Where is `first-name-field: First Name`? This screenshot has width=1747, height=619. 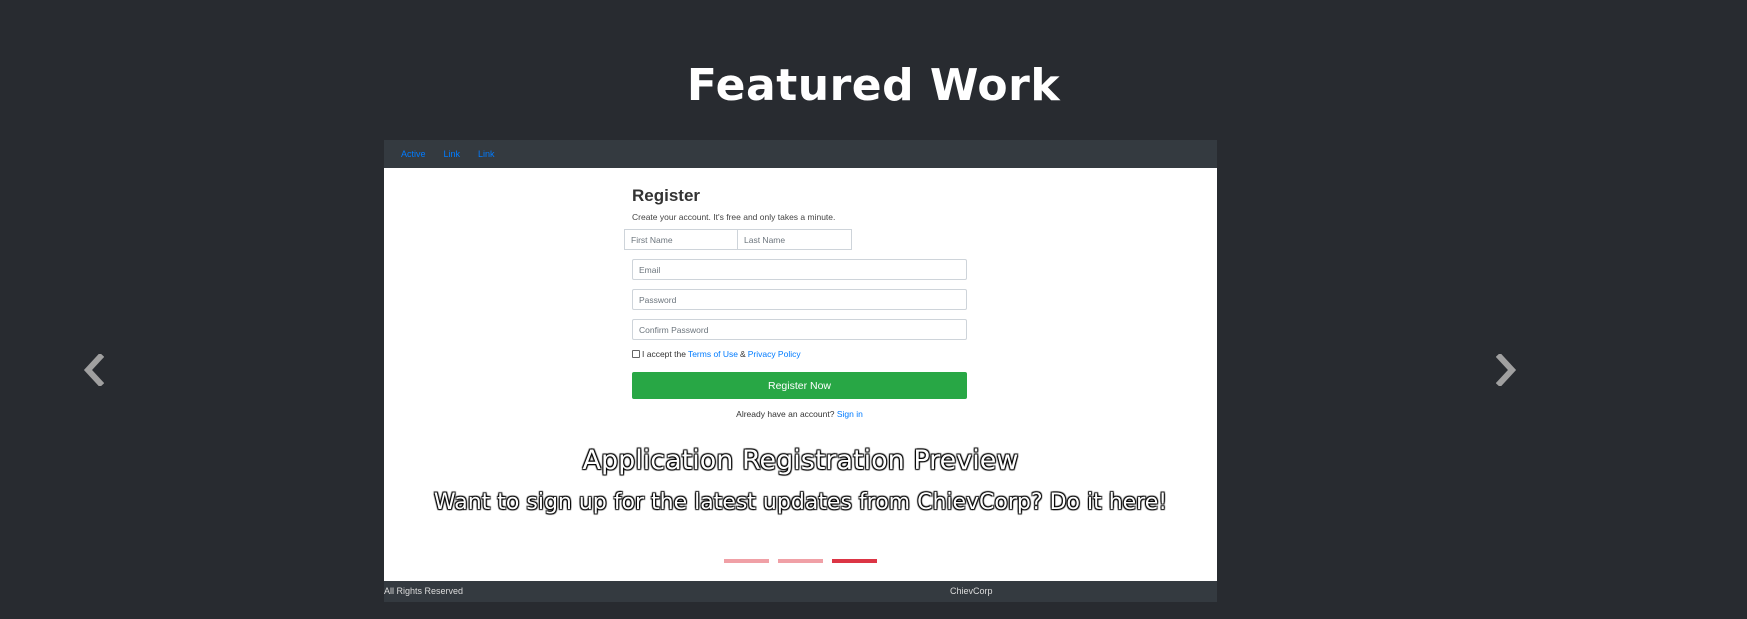 first-name-field: First Name is located at coordinates (681, 239).